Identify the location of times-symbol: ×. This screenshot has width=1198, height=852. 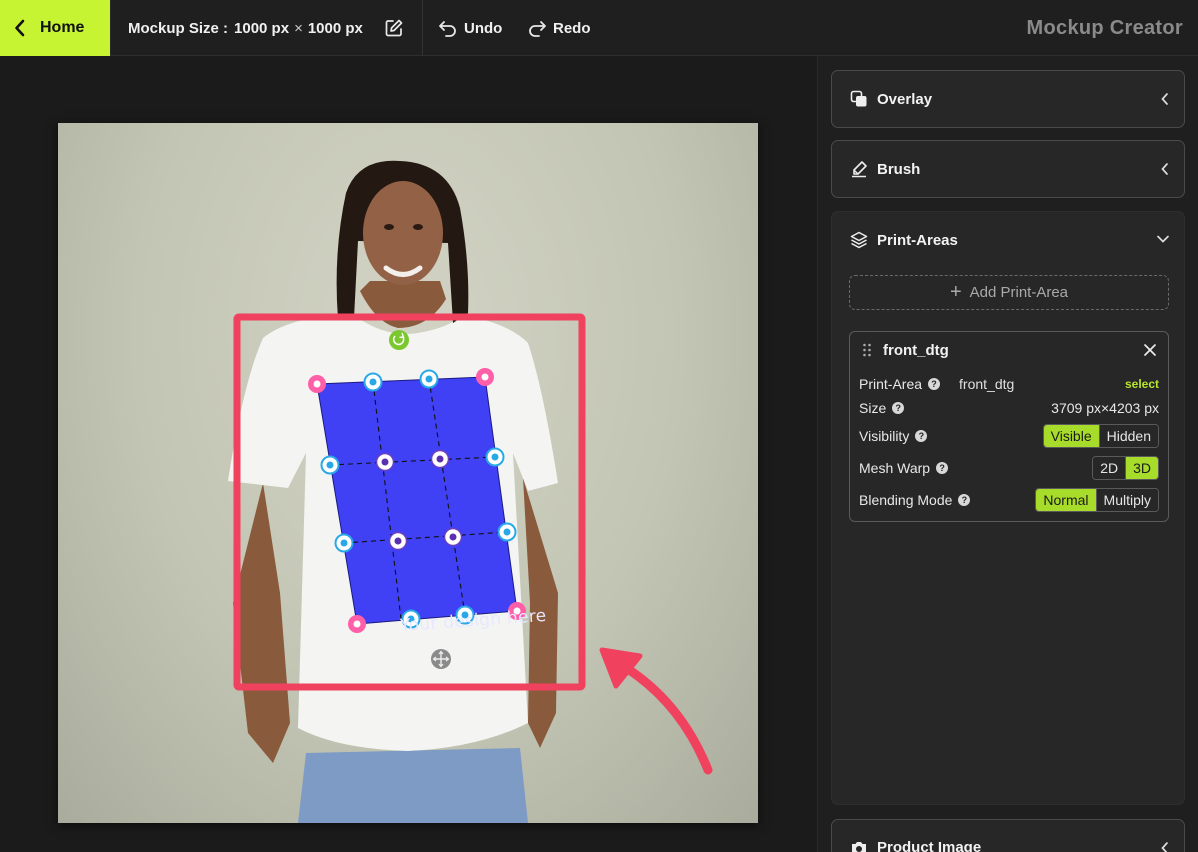
(298, 28).